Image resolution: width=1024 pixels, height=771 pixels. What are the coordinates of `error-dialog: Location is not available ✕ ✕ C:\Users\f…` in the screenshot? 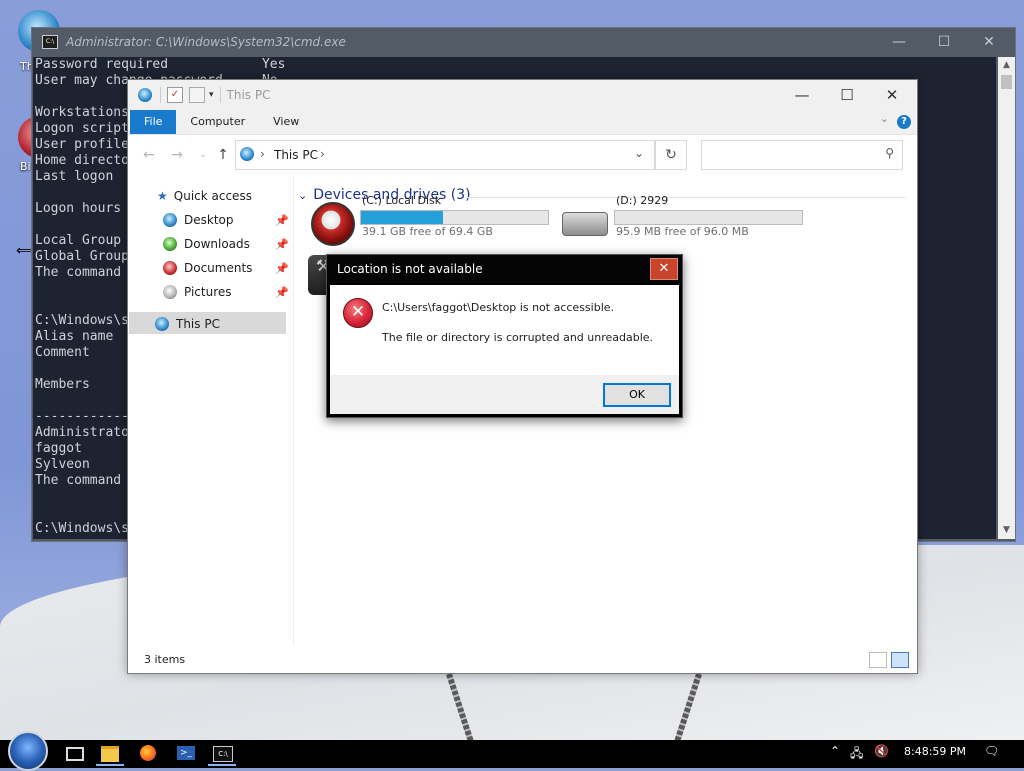 It's located at (504, 336).